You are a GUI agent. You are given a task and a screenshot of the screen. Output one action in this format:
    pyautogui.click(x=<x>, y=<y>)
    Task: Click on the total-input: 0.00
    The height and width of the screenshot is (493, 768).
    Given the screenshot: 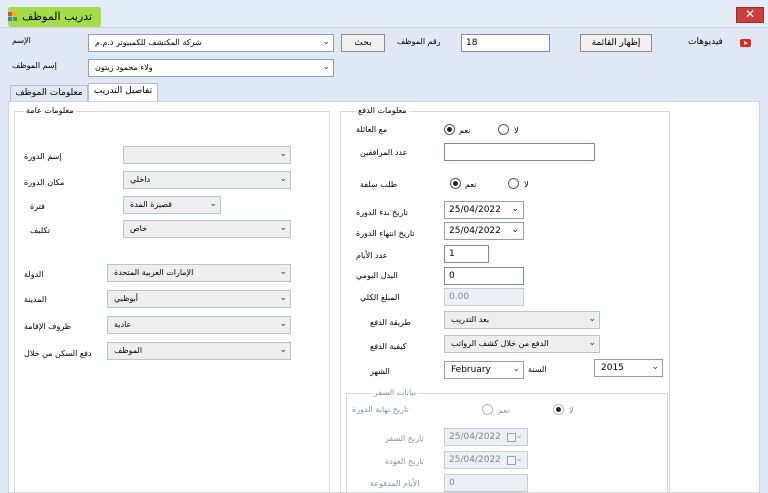 What is the action you would take?
    pyautogui.click(x=484, y=297)
    